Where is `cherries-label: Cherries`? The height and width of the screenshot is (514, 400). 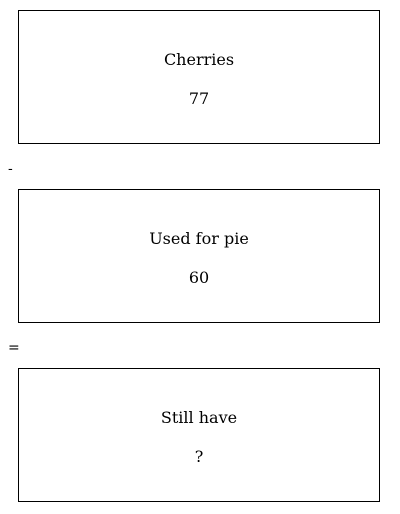
cherries-label: Cherries is located at coordinates (199, 59).